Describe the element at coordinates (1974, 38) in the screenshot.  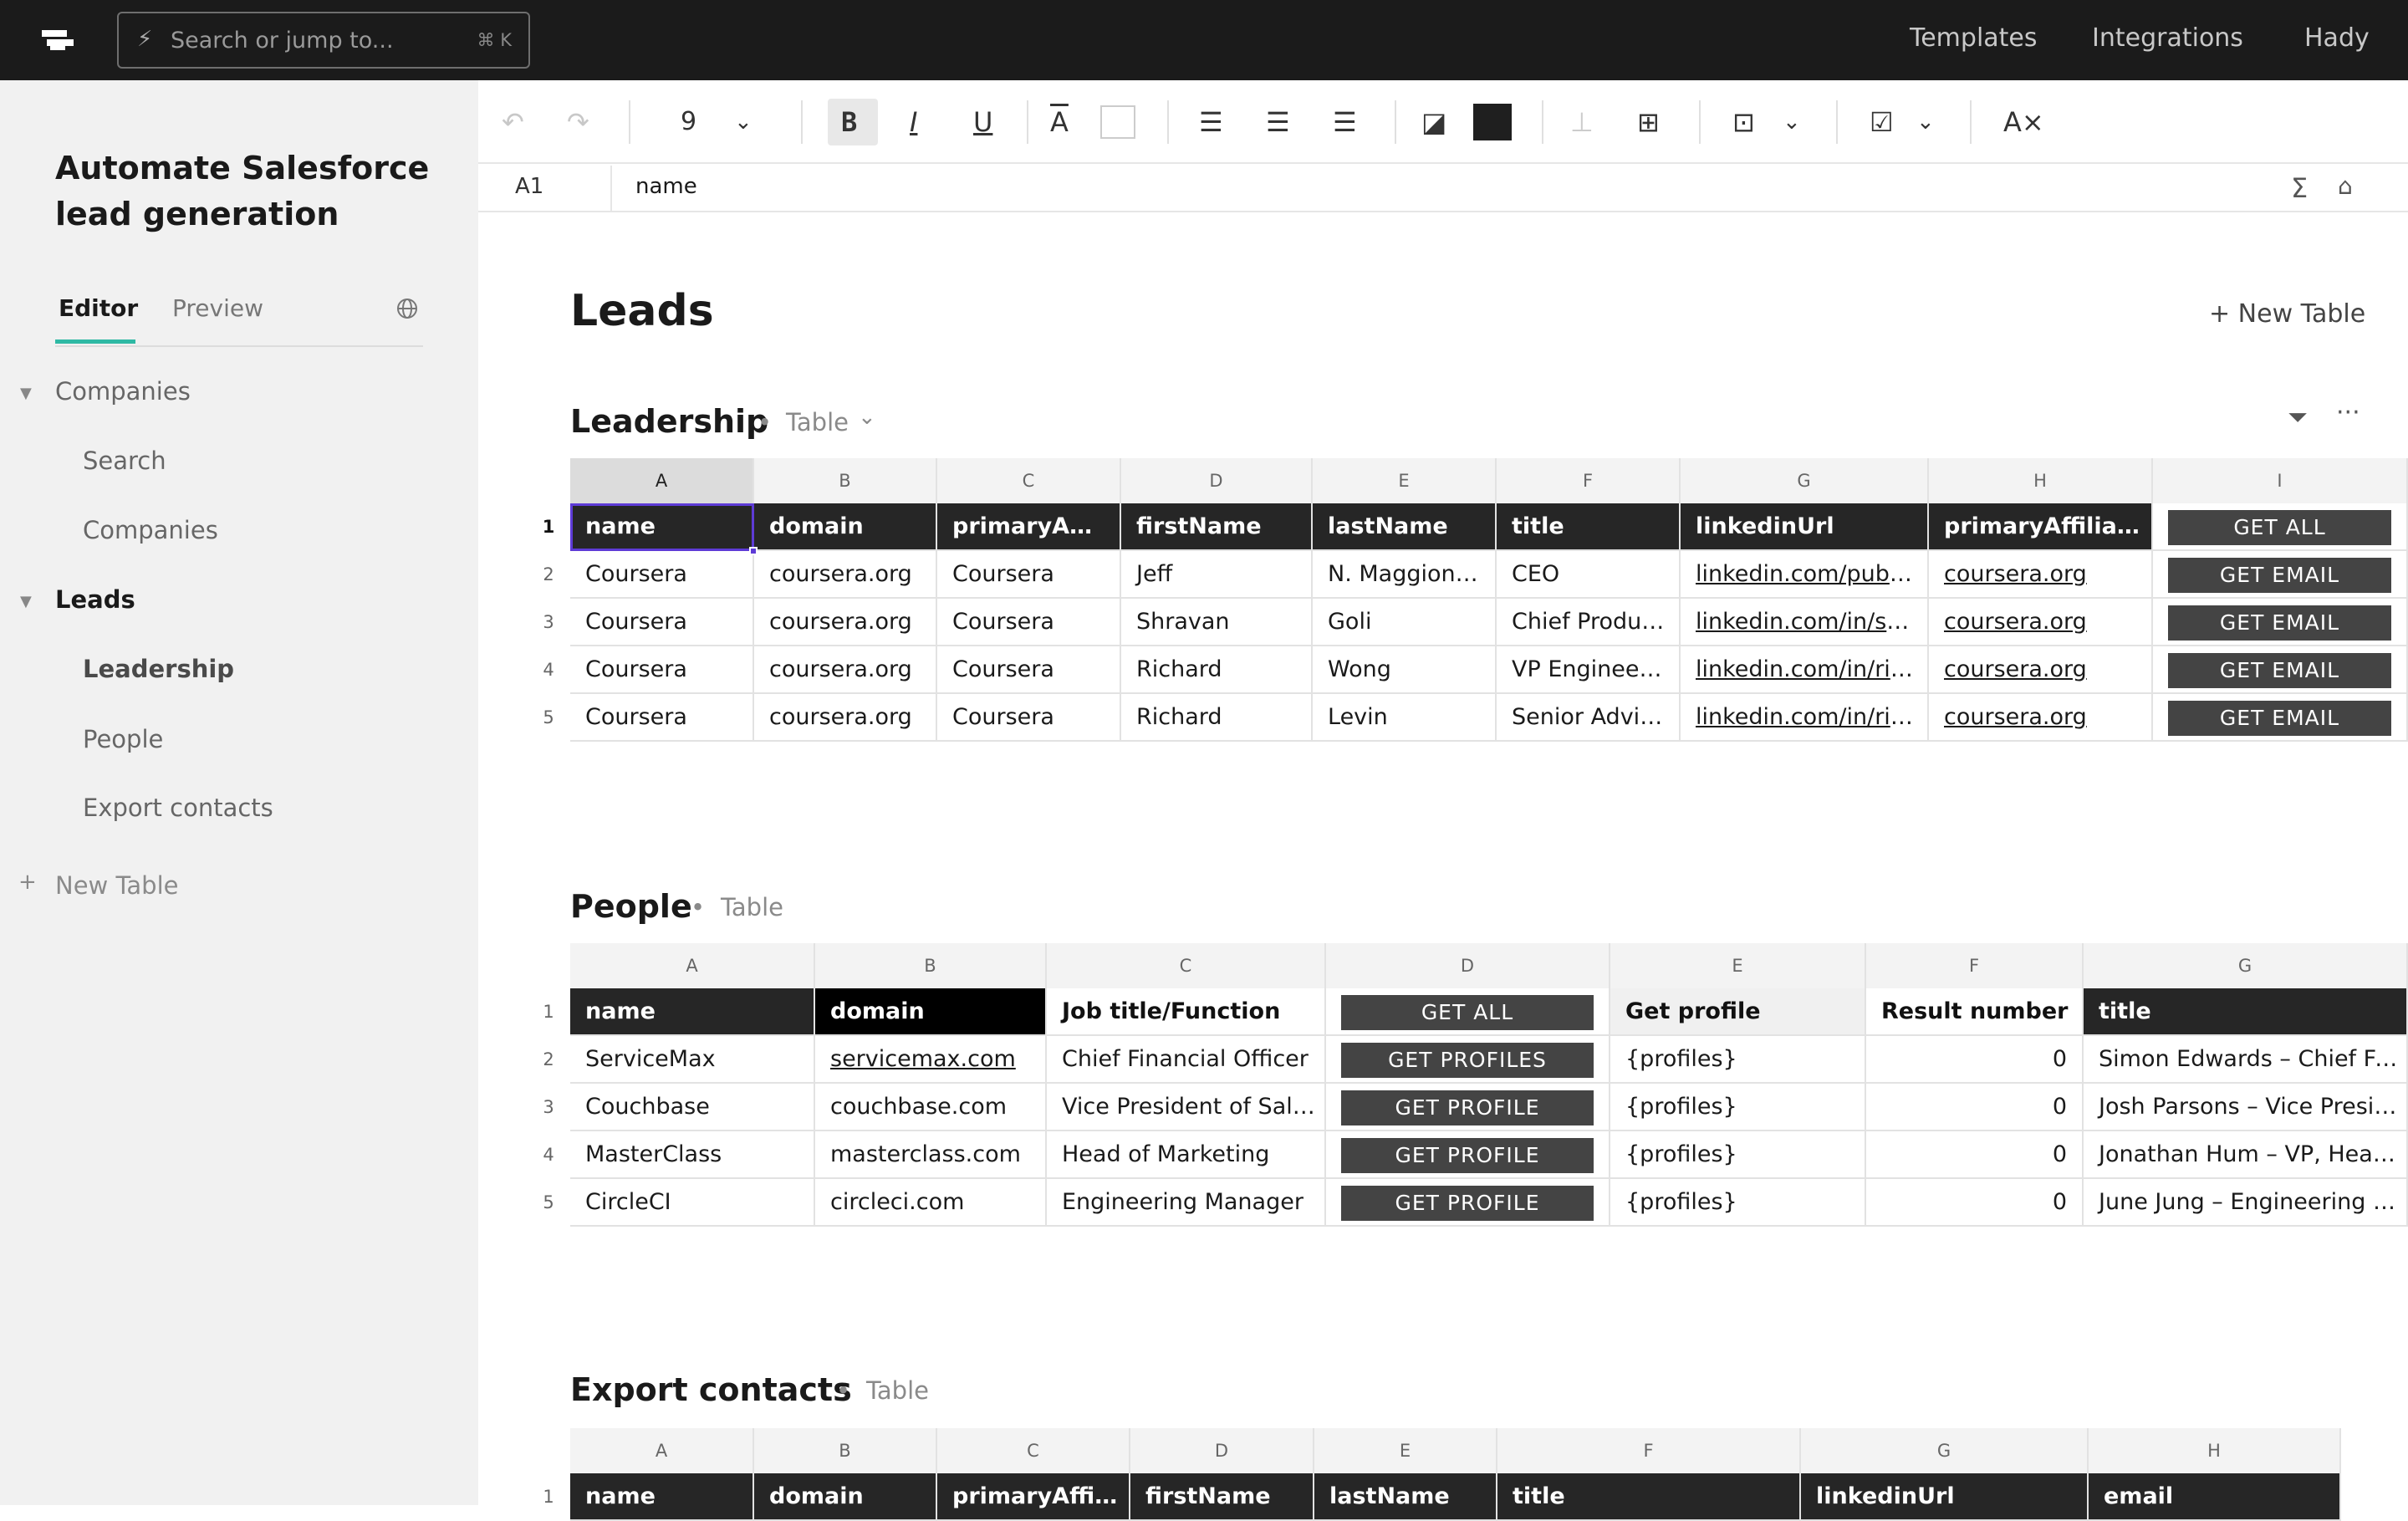
I see `nav-templates: Templates` at that location.